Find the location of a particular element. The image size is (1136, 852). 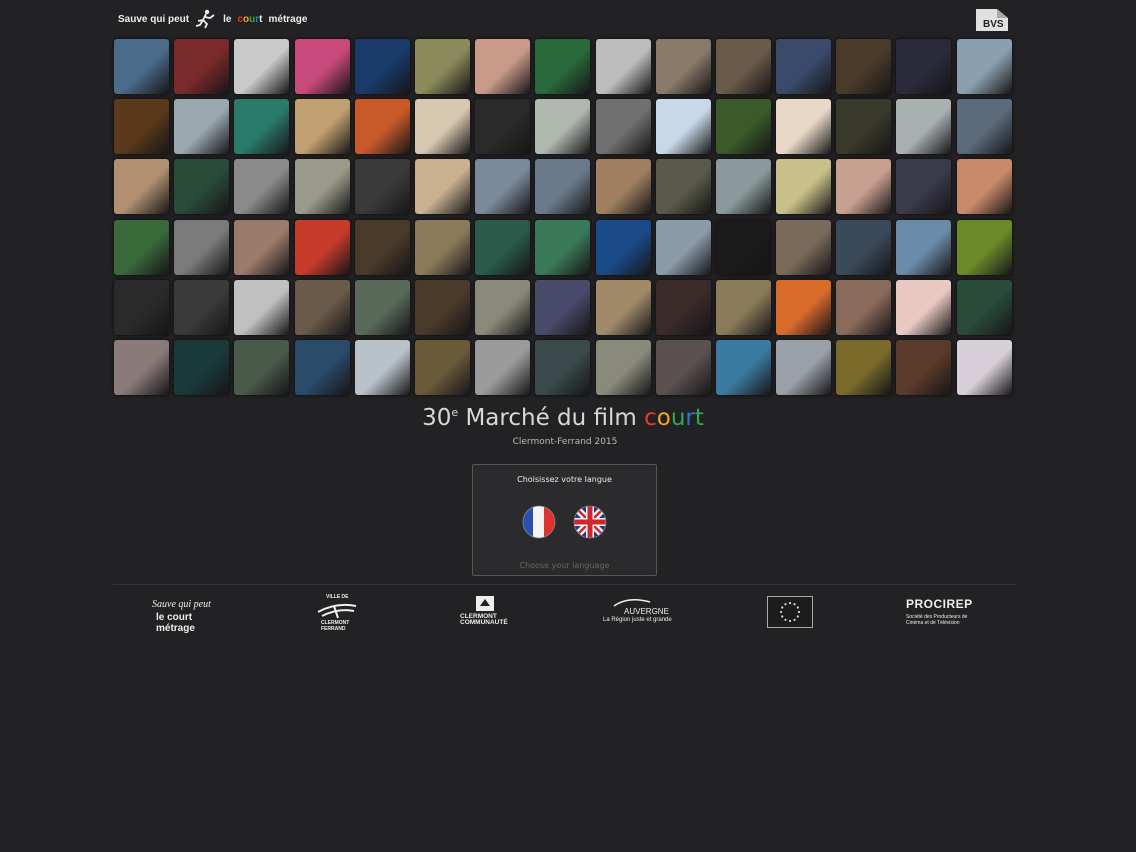

clermont-city-emblem-icon is located at coordinates (337, 611).